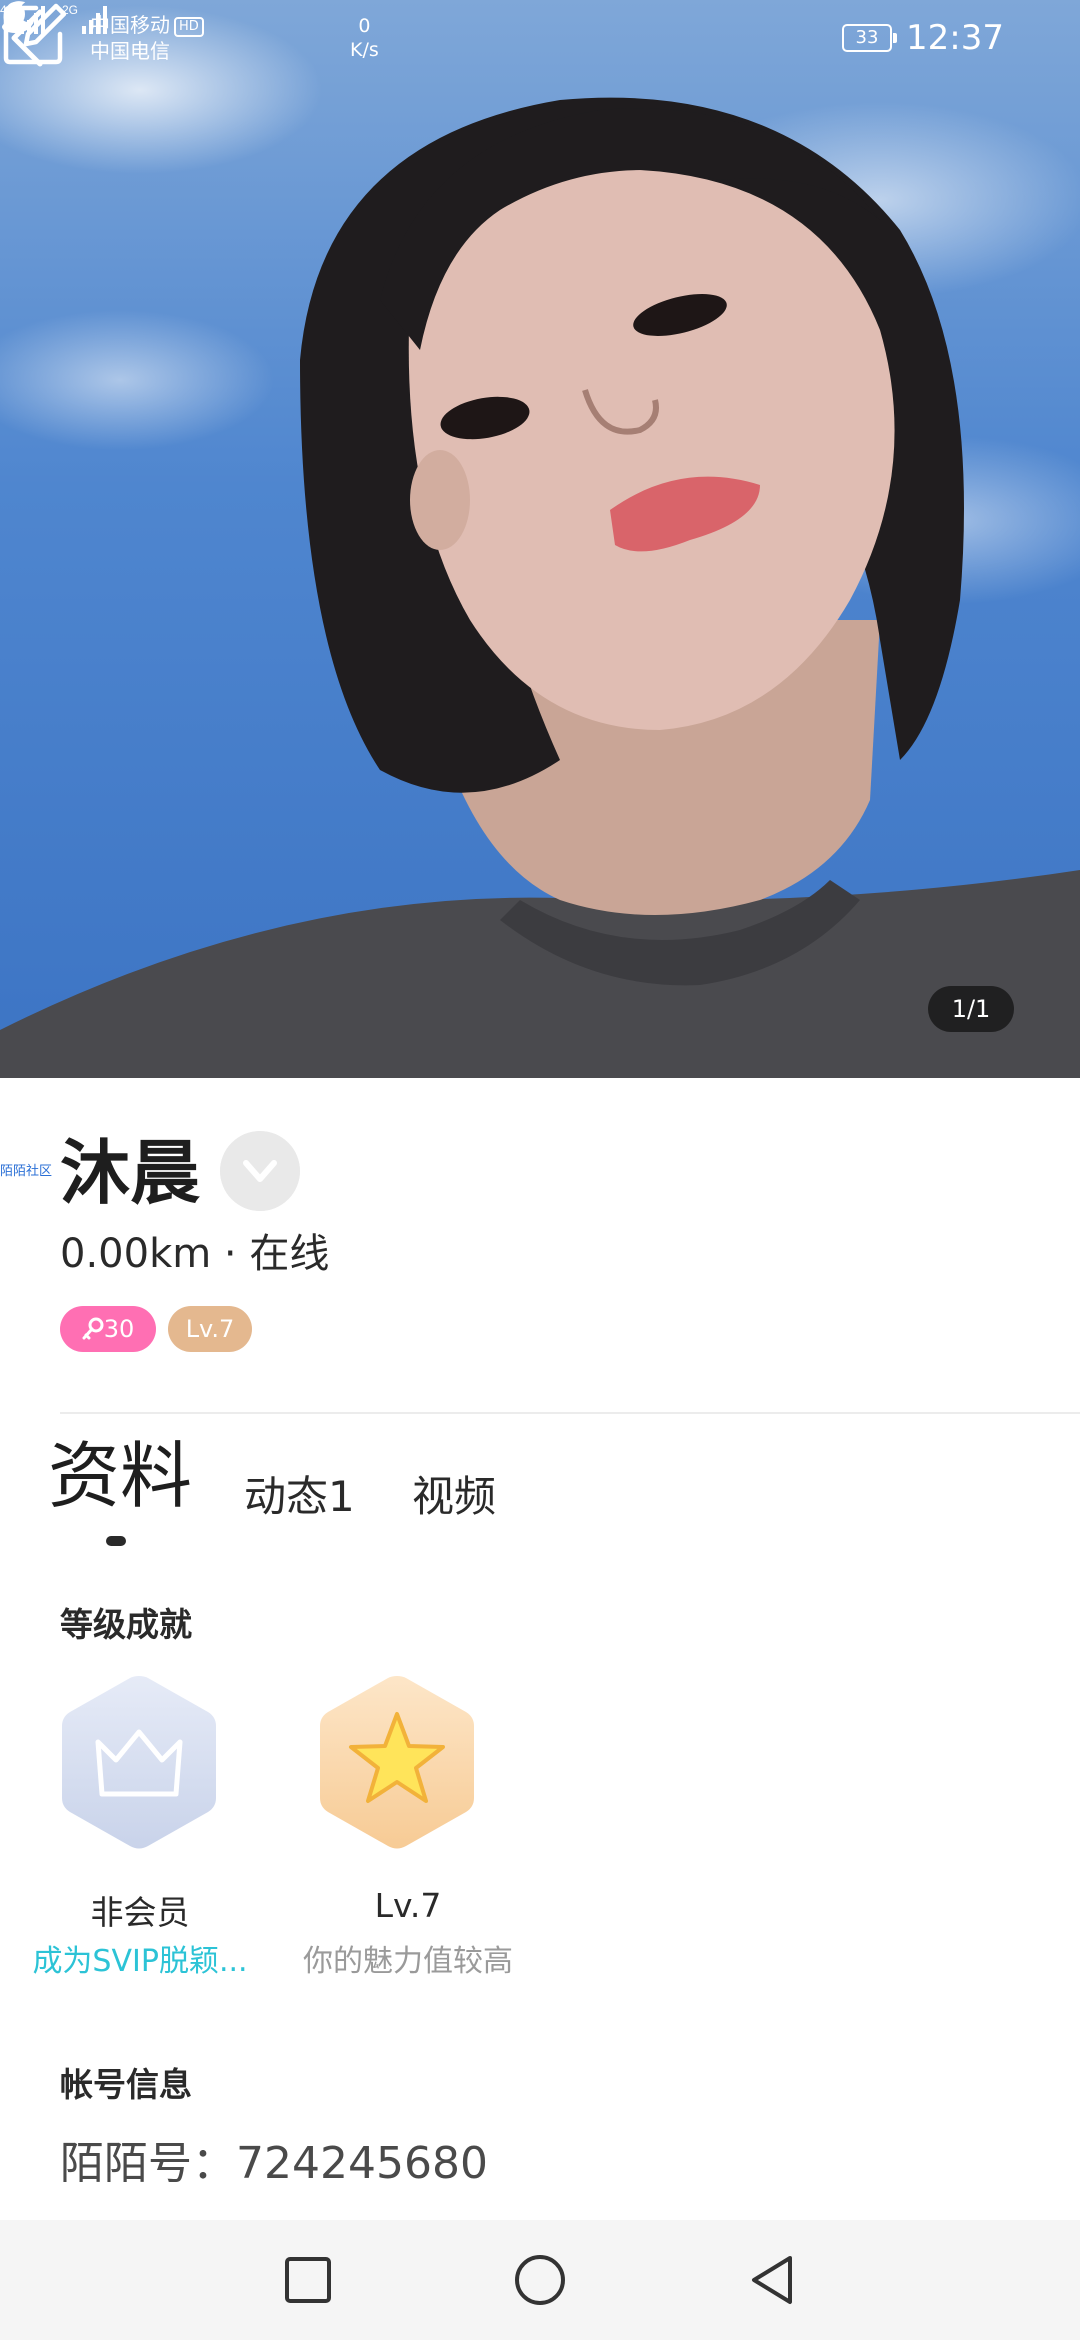  What do you see at coordinates (210, 1329) in the screenshot?
I see `level-badge: Lv.7` at bounding box center [210, 1329].